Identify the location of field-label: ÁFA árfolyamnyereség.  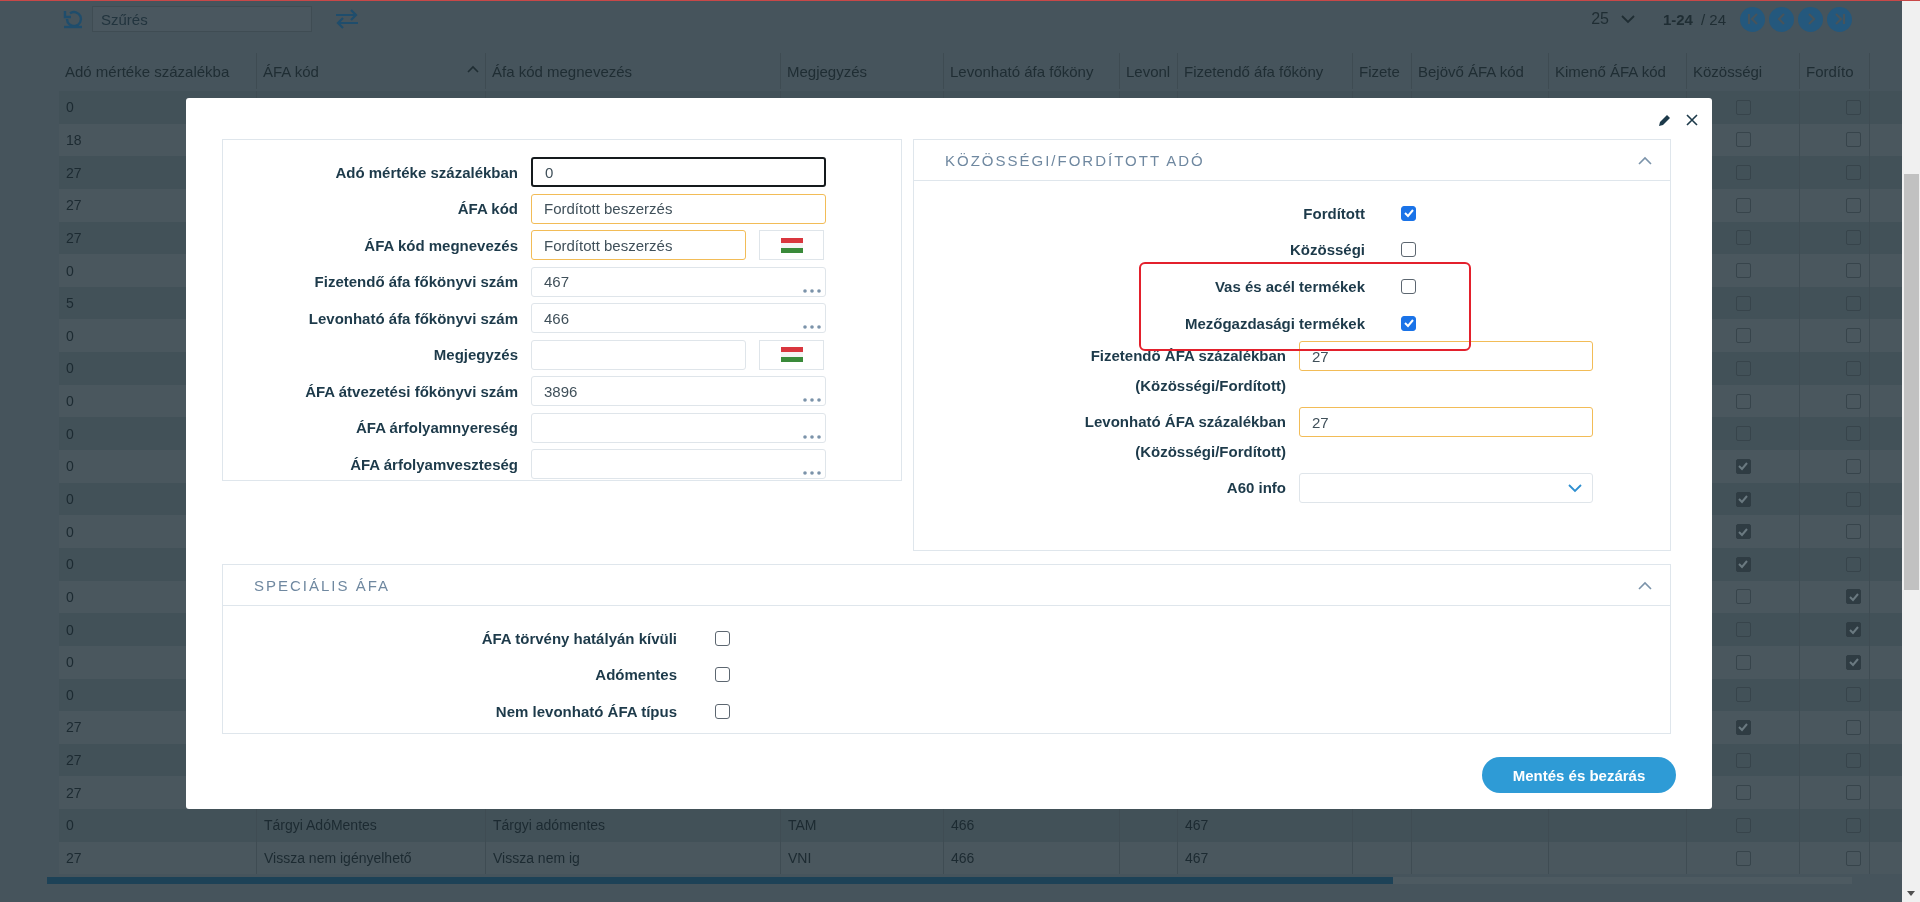
(436, 428).